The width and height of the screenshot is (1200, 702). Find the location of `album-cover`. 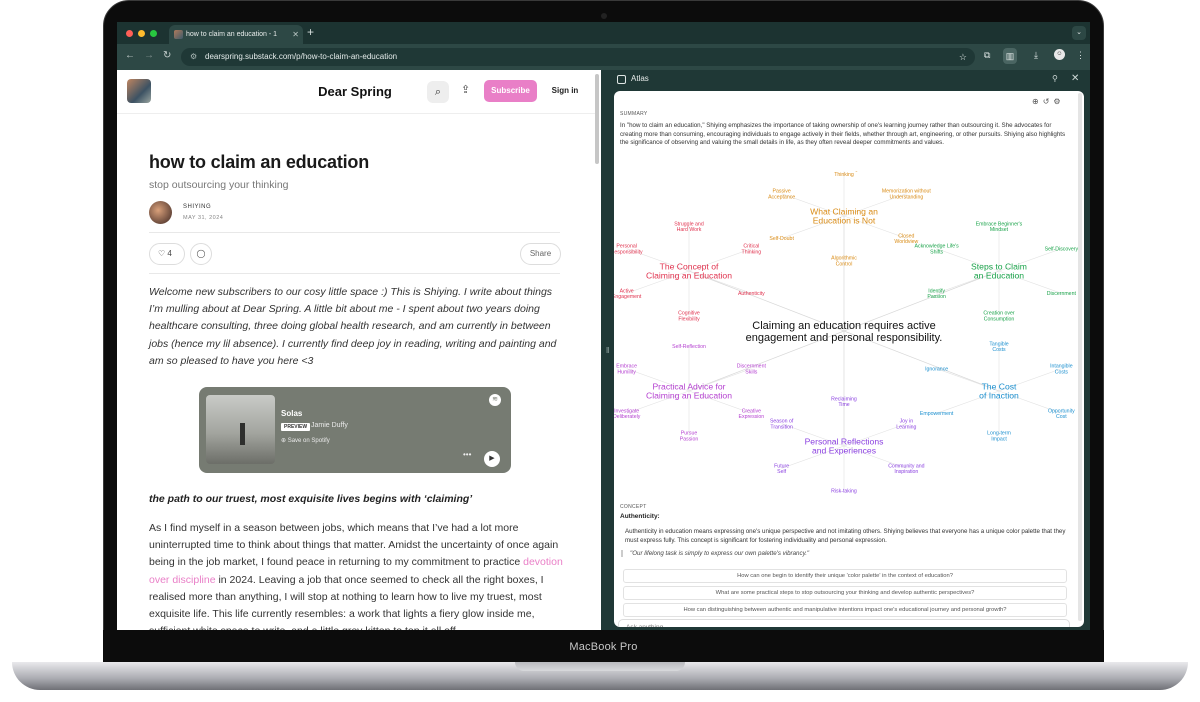

album-cover is located at coordinates (240, 429).